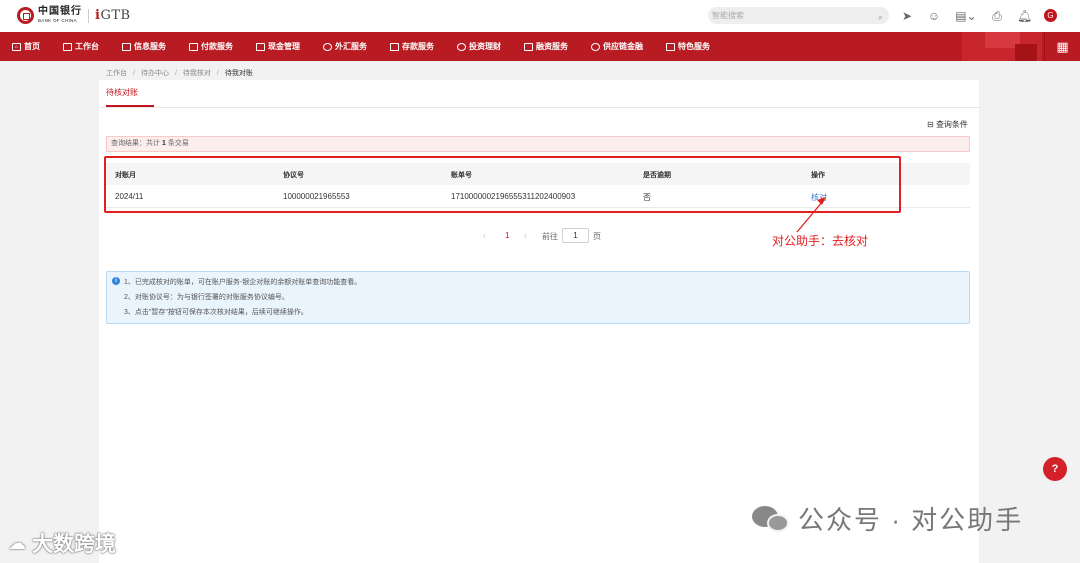 Image resolution: width=1080 pixels, height=563 pixels. I want to click on annotation-highlight-box, so click(502, 184).